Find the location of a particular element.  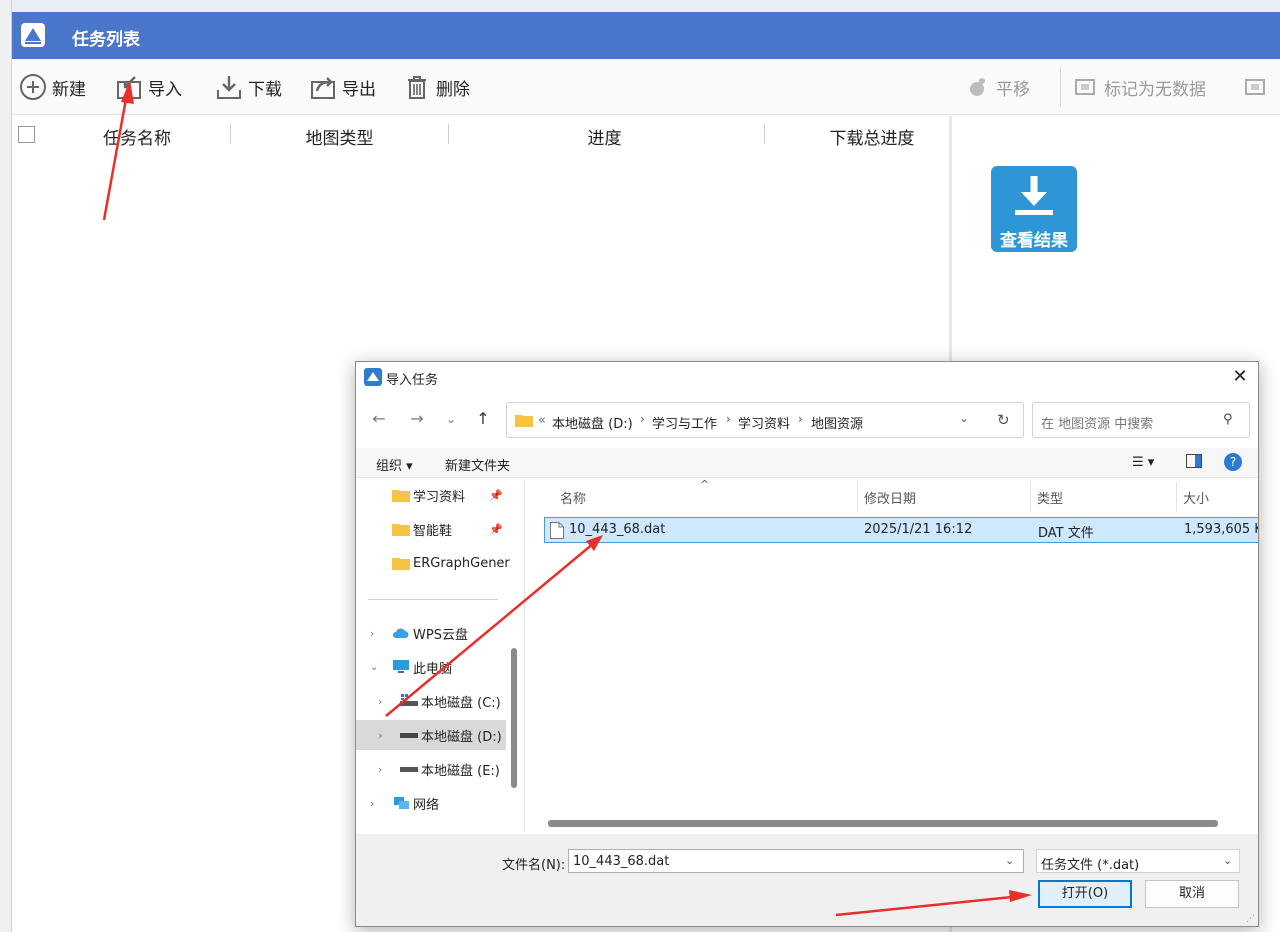

mark-nodata-button-label: 标记为无数据 is located at coordinates (1155, 89).